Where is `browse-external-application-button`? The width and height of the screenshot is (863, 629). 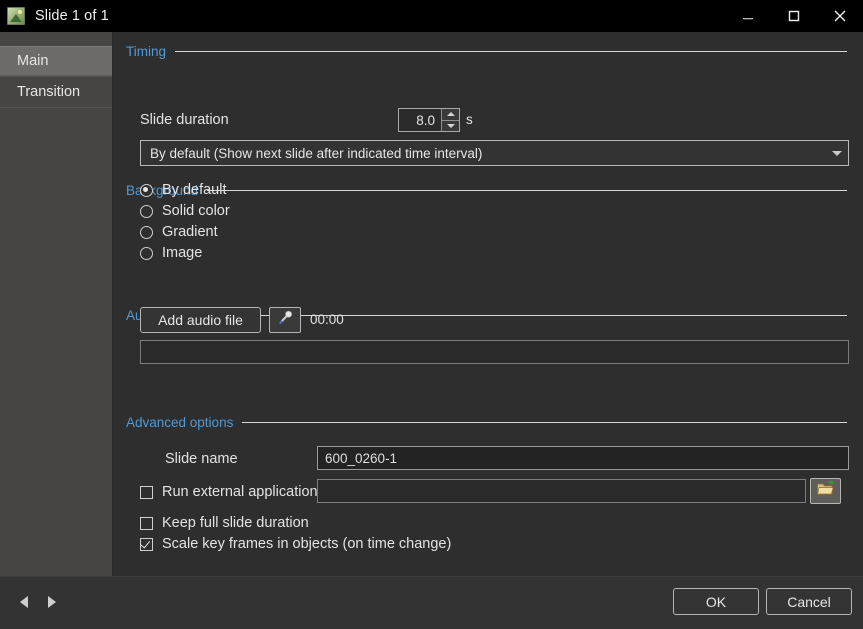 browse-external-application-button is located at coordinates (825, 491).